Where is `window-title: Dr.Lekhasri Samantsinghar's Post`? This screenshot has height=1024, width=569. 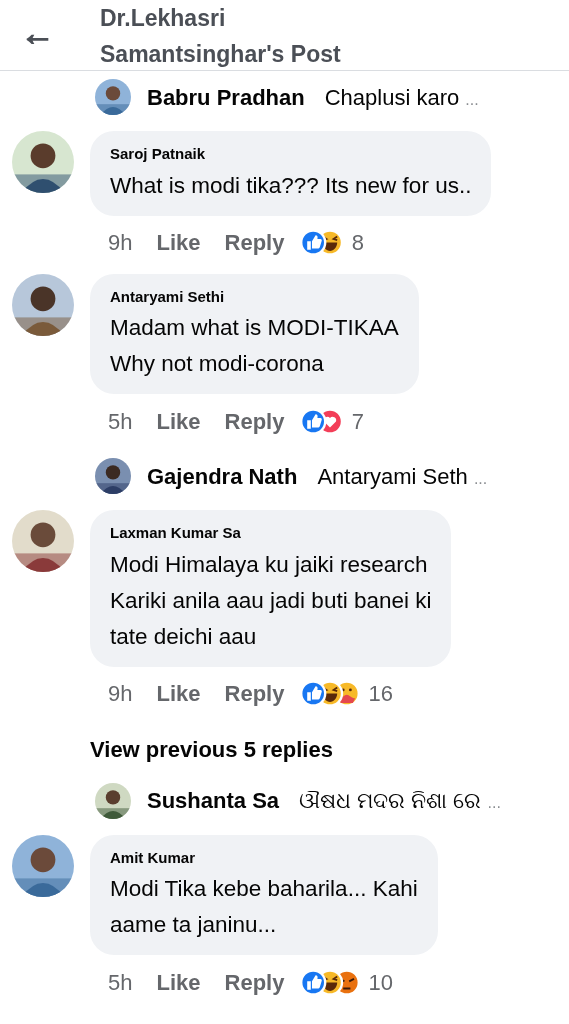 window-title: Dr.Lekhasri Samantsinghar's Post is located at coordinates (221, 36).